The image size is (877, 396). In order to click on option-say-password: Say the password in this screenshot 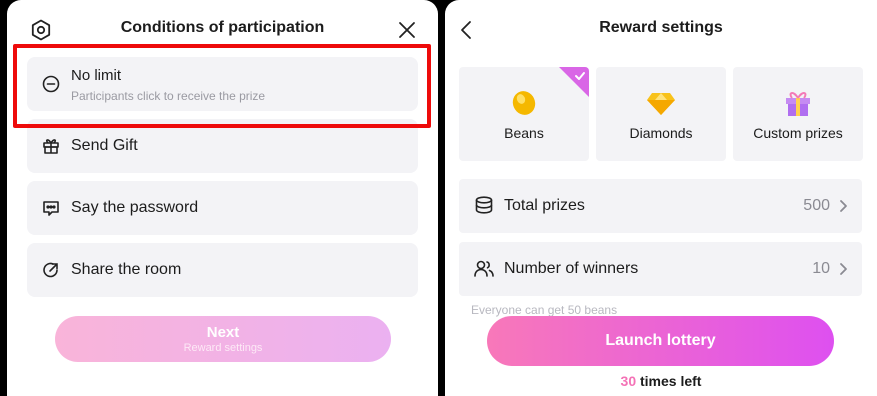, I will do `click(222, 208)`.